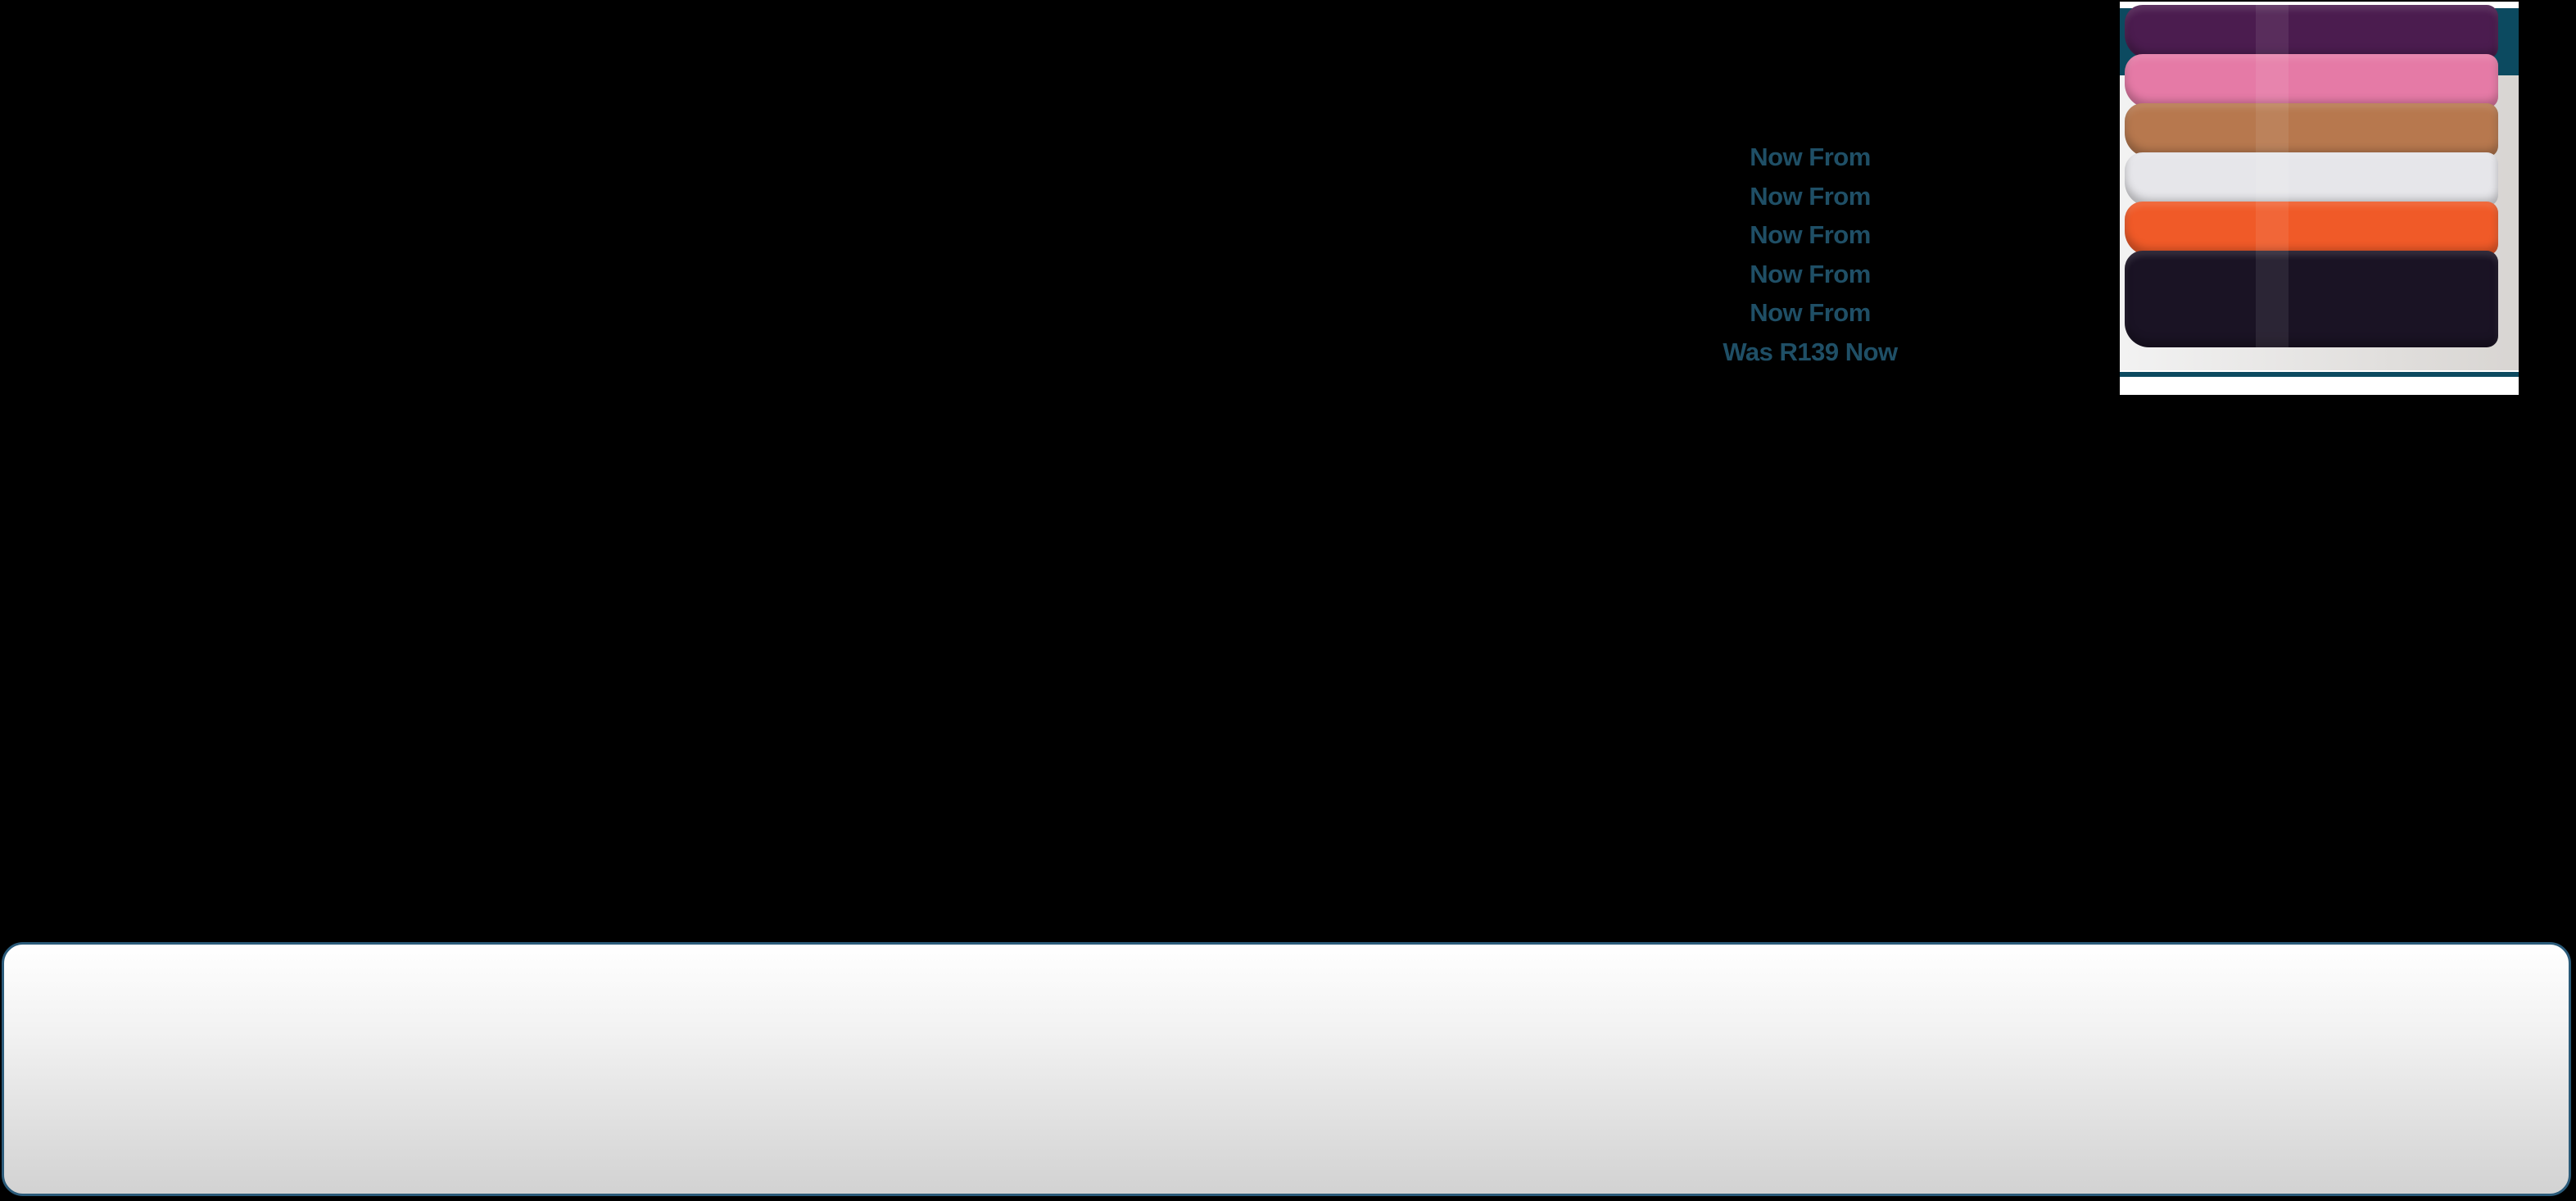  Describe the element at coordinates (1810, 352) in the screenshot. I see `price-line-6: Was R139 Now` at that location.